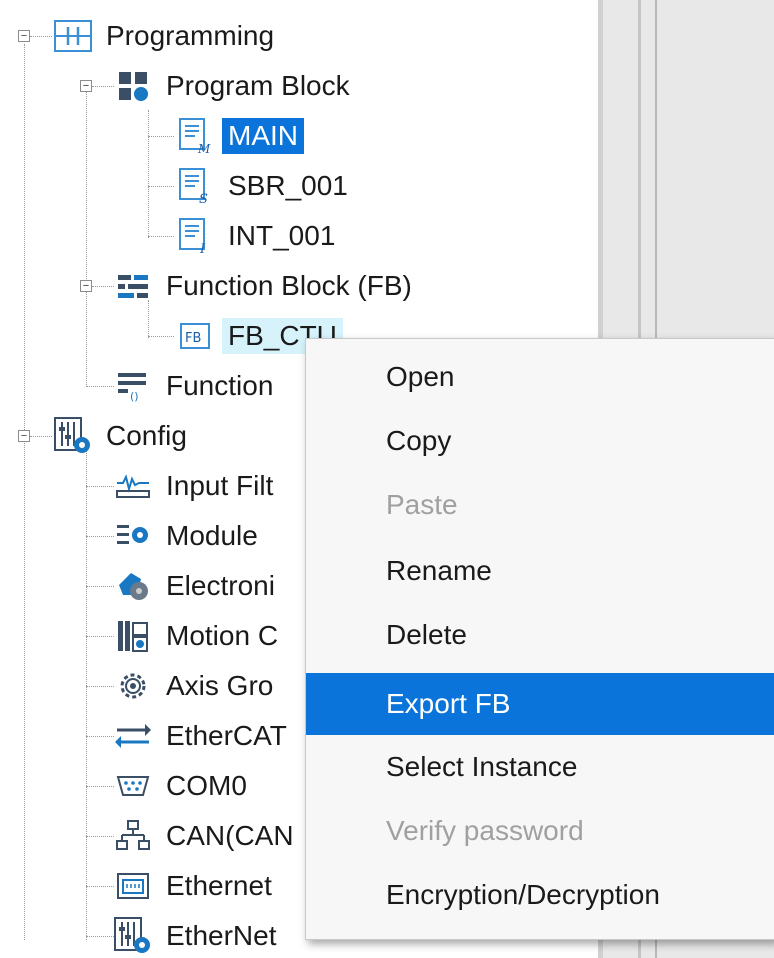  I want to click on tree-node-function: () Function, so click(196, 386).